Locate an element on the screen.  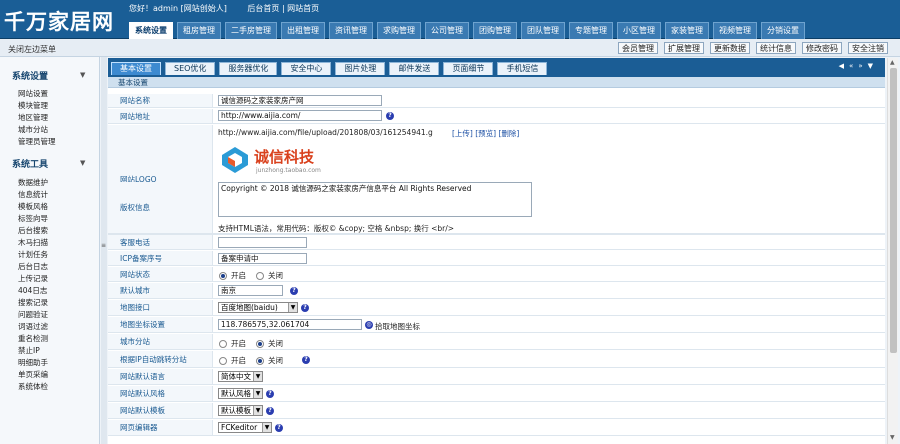
nav-tab-distribution: 分销设置 is located at coordinates (783, 30).